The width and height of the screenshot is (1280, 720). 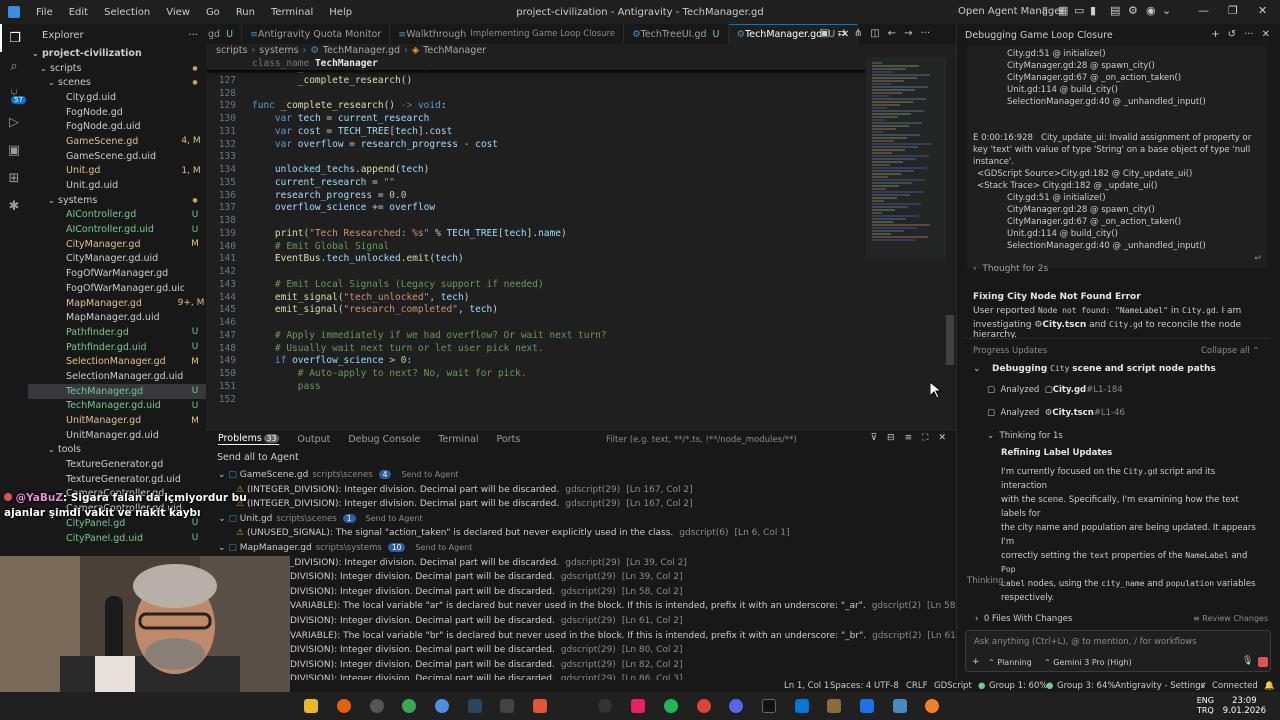 What do you see at coordinates (900, 706) in the screenshot?
I see `godot-icon` at bounding box center [900, 706].